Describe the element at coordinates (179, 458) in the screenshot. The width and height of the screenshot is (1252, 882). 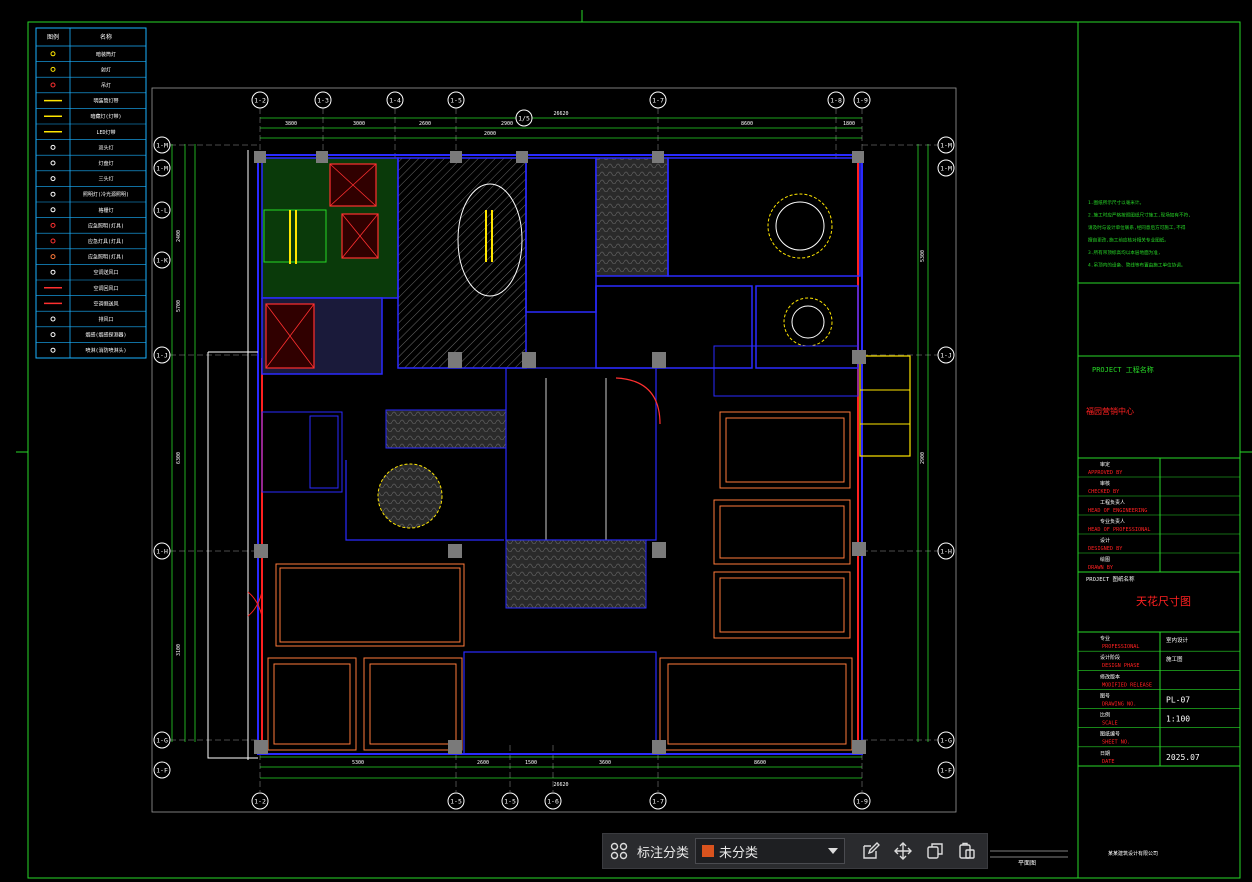
I see `dimension-label: 6300` at that location.